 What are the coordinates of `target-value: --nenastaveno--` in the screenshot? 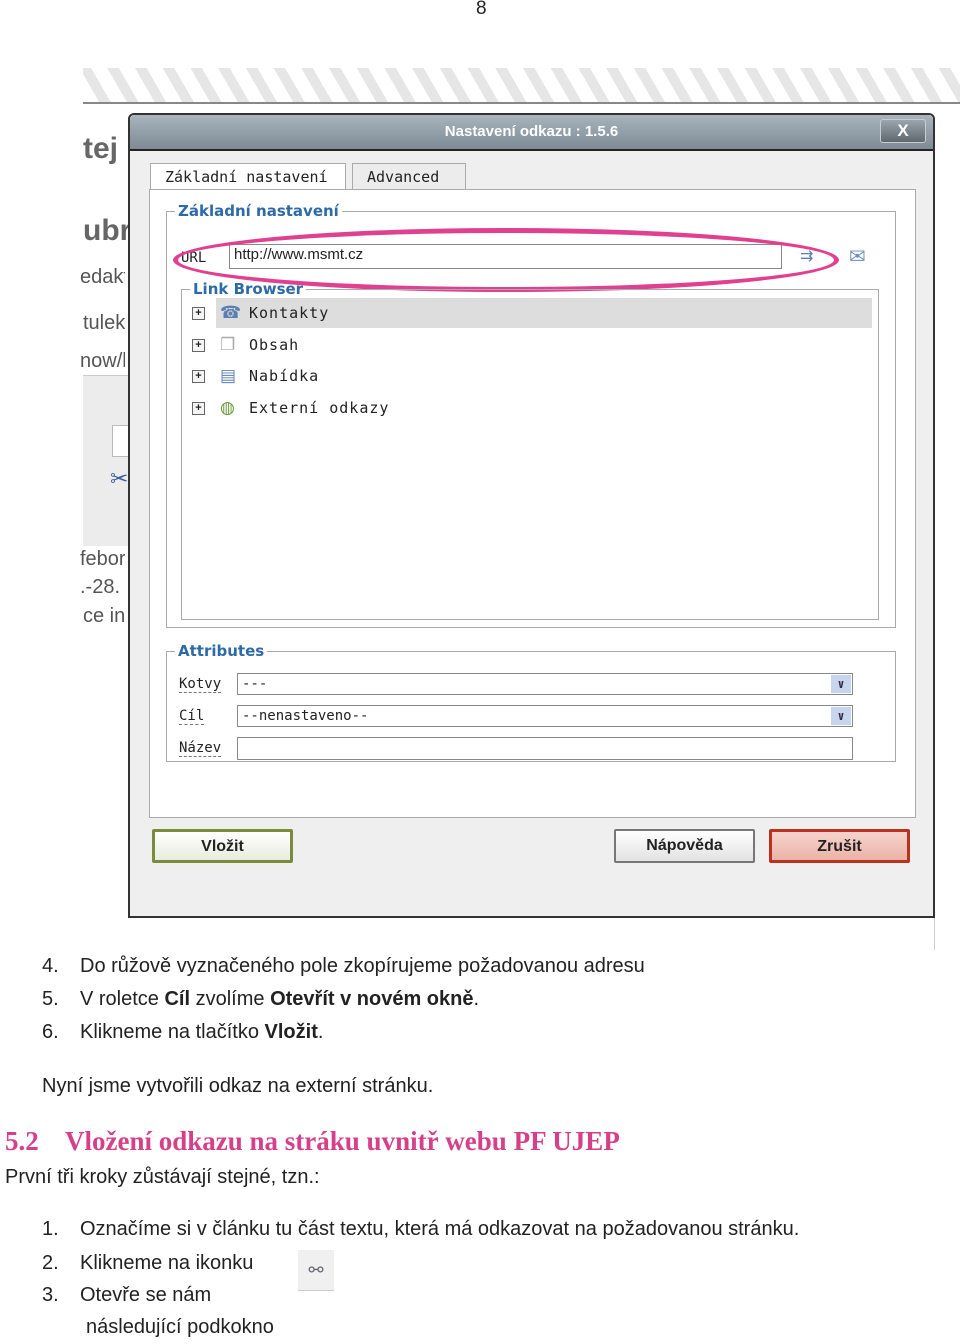 It's located at (305, 716).